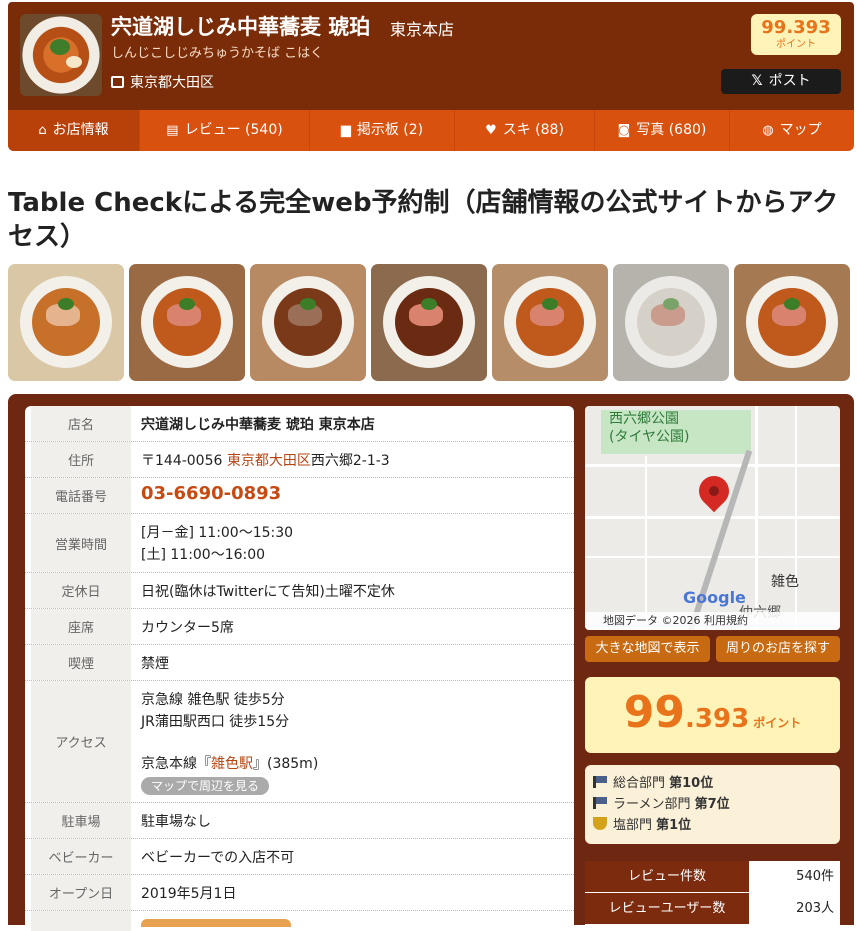  Describe the element at coordinates (299, 496) in the screenshot. I see `table-row: 電話番号 03-6690-0893` at that location.